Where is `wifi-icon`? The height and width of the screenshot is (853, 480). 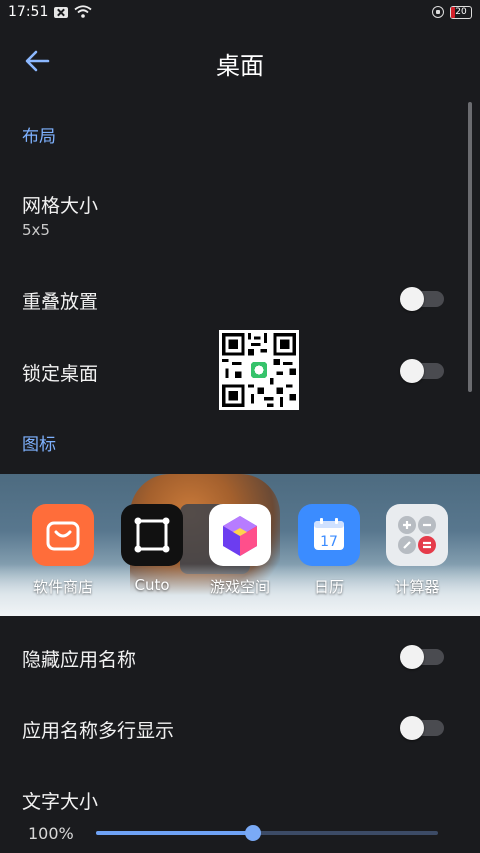 wifi-icon is located at coordinates (83, 11).